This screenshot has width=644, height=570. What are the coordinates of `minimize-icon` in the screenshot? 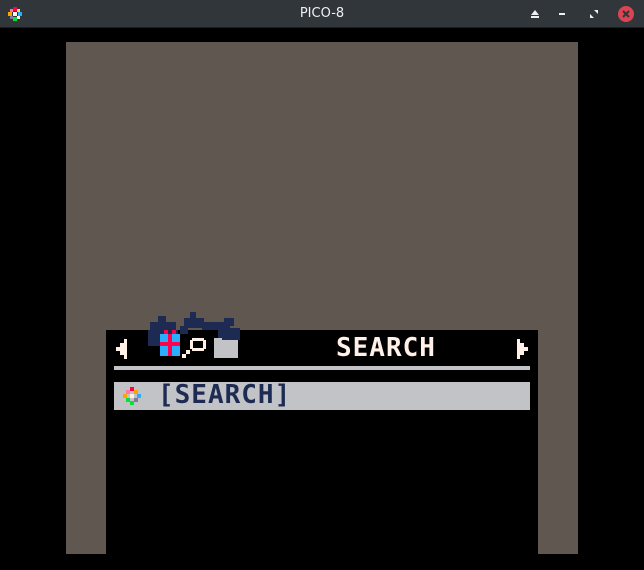 It's located at (562, 14).